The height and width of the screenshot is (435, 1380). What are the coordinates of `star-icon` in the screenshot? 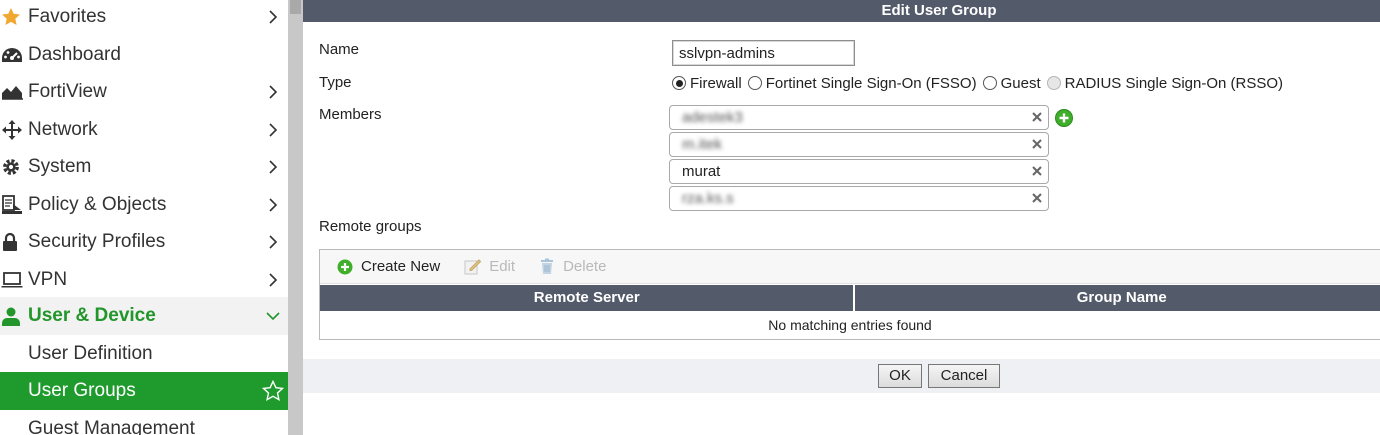 It's located at (14, 17).